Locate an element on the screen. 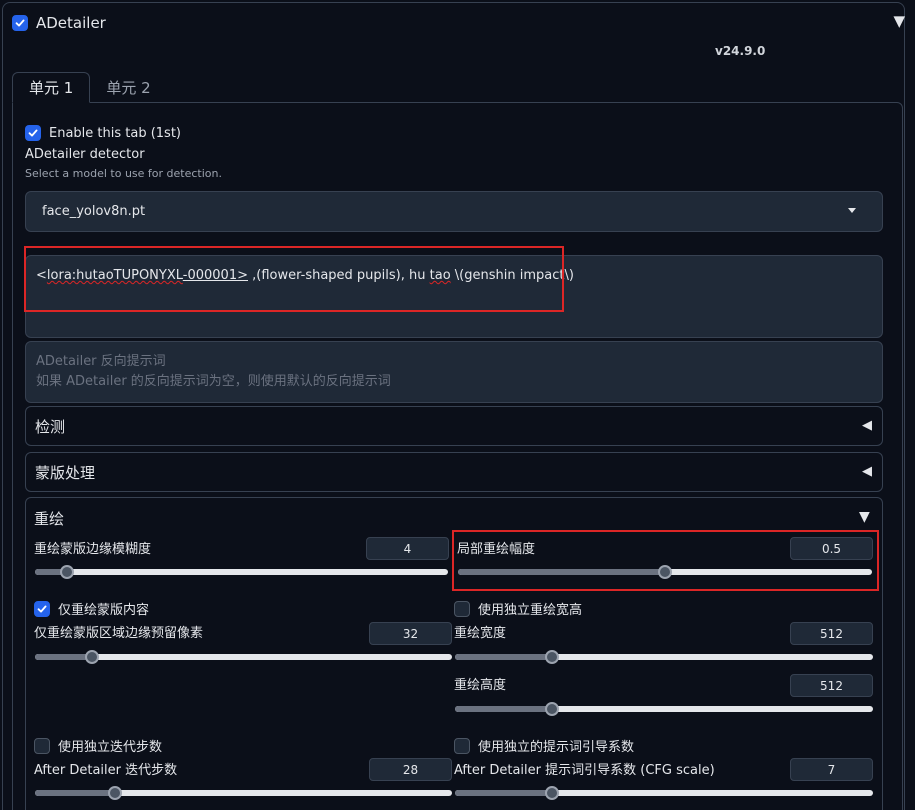 The image size is (915, 810). mask-blur-slider-thumb is located at coordinates (67, 572).